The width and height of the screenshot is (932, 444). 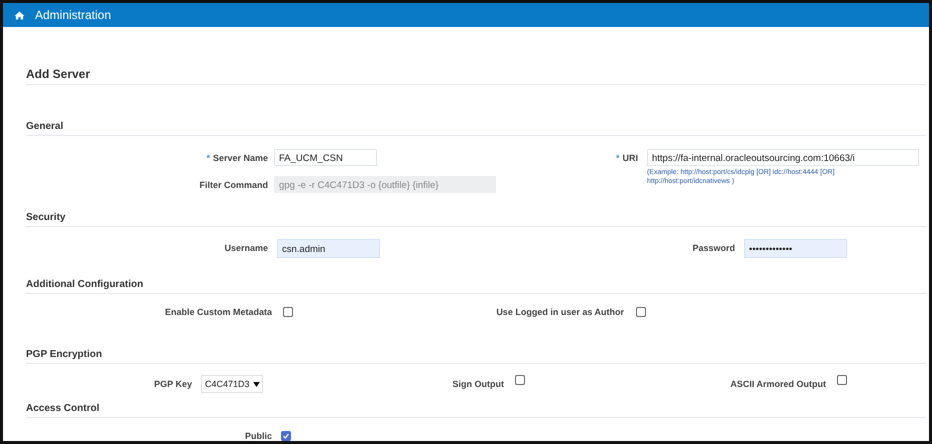 What do you see at coordinates (478, 384) in the screenshot?
I see `field-label: Sign Output` at bounding box center [478, 384].